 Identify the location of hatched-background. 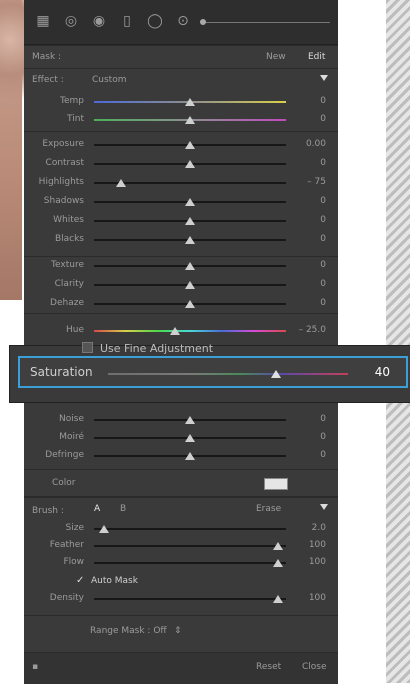
(398, 341).